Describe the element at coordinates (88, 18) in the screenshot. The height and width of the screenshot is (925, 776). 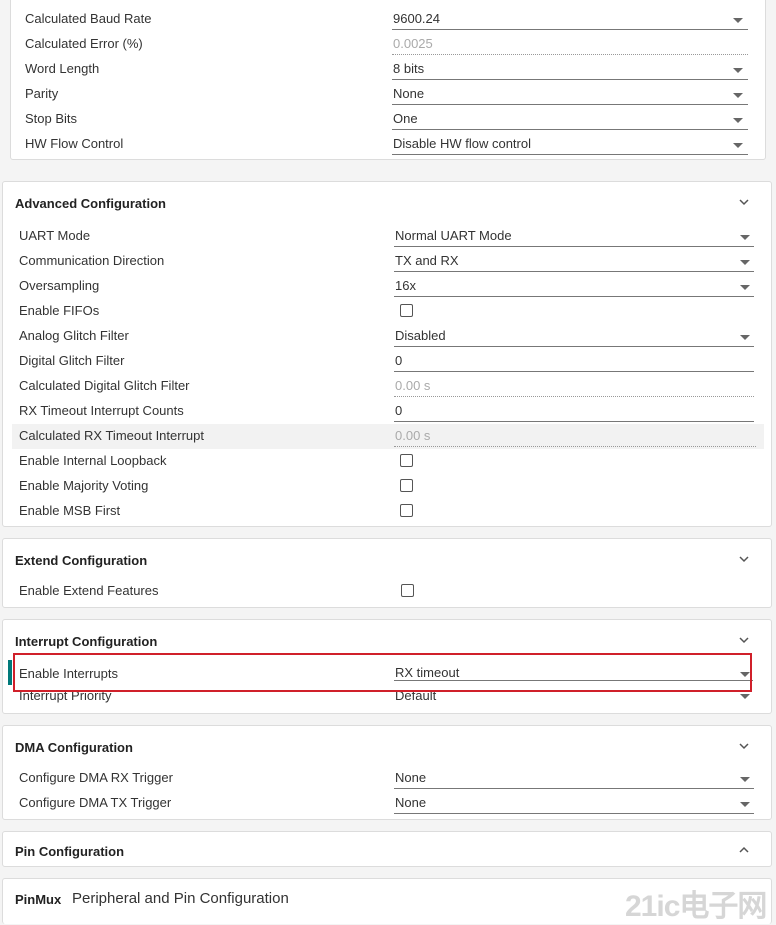
I see `field-label: Calculated Baud Rate` at that location.